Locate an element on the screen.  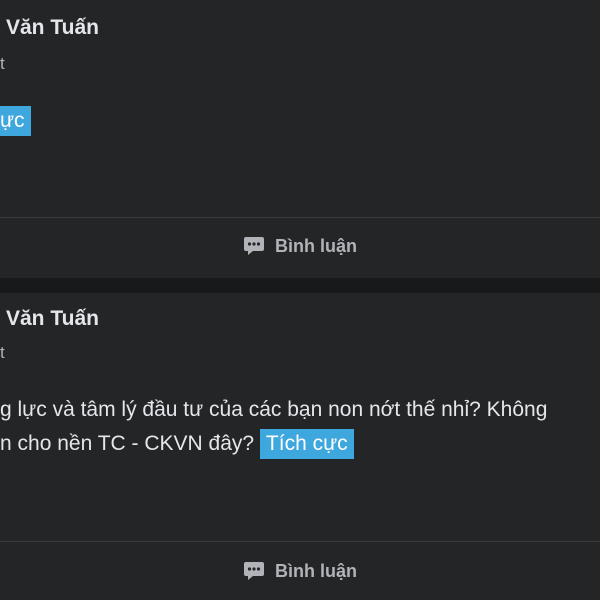
post-body-line-text: n cho nền TC - CKVN đây? is located at coordinates (127, 443).